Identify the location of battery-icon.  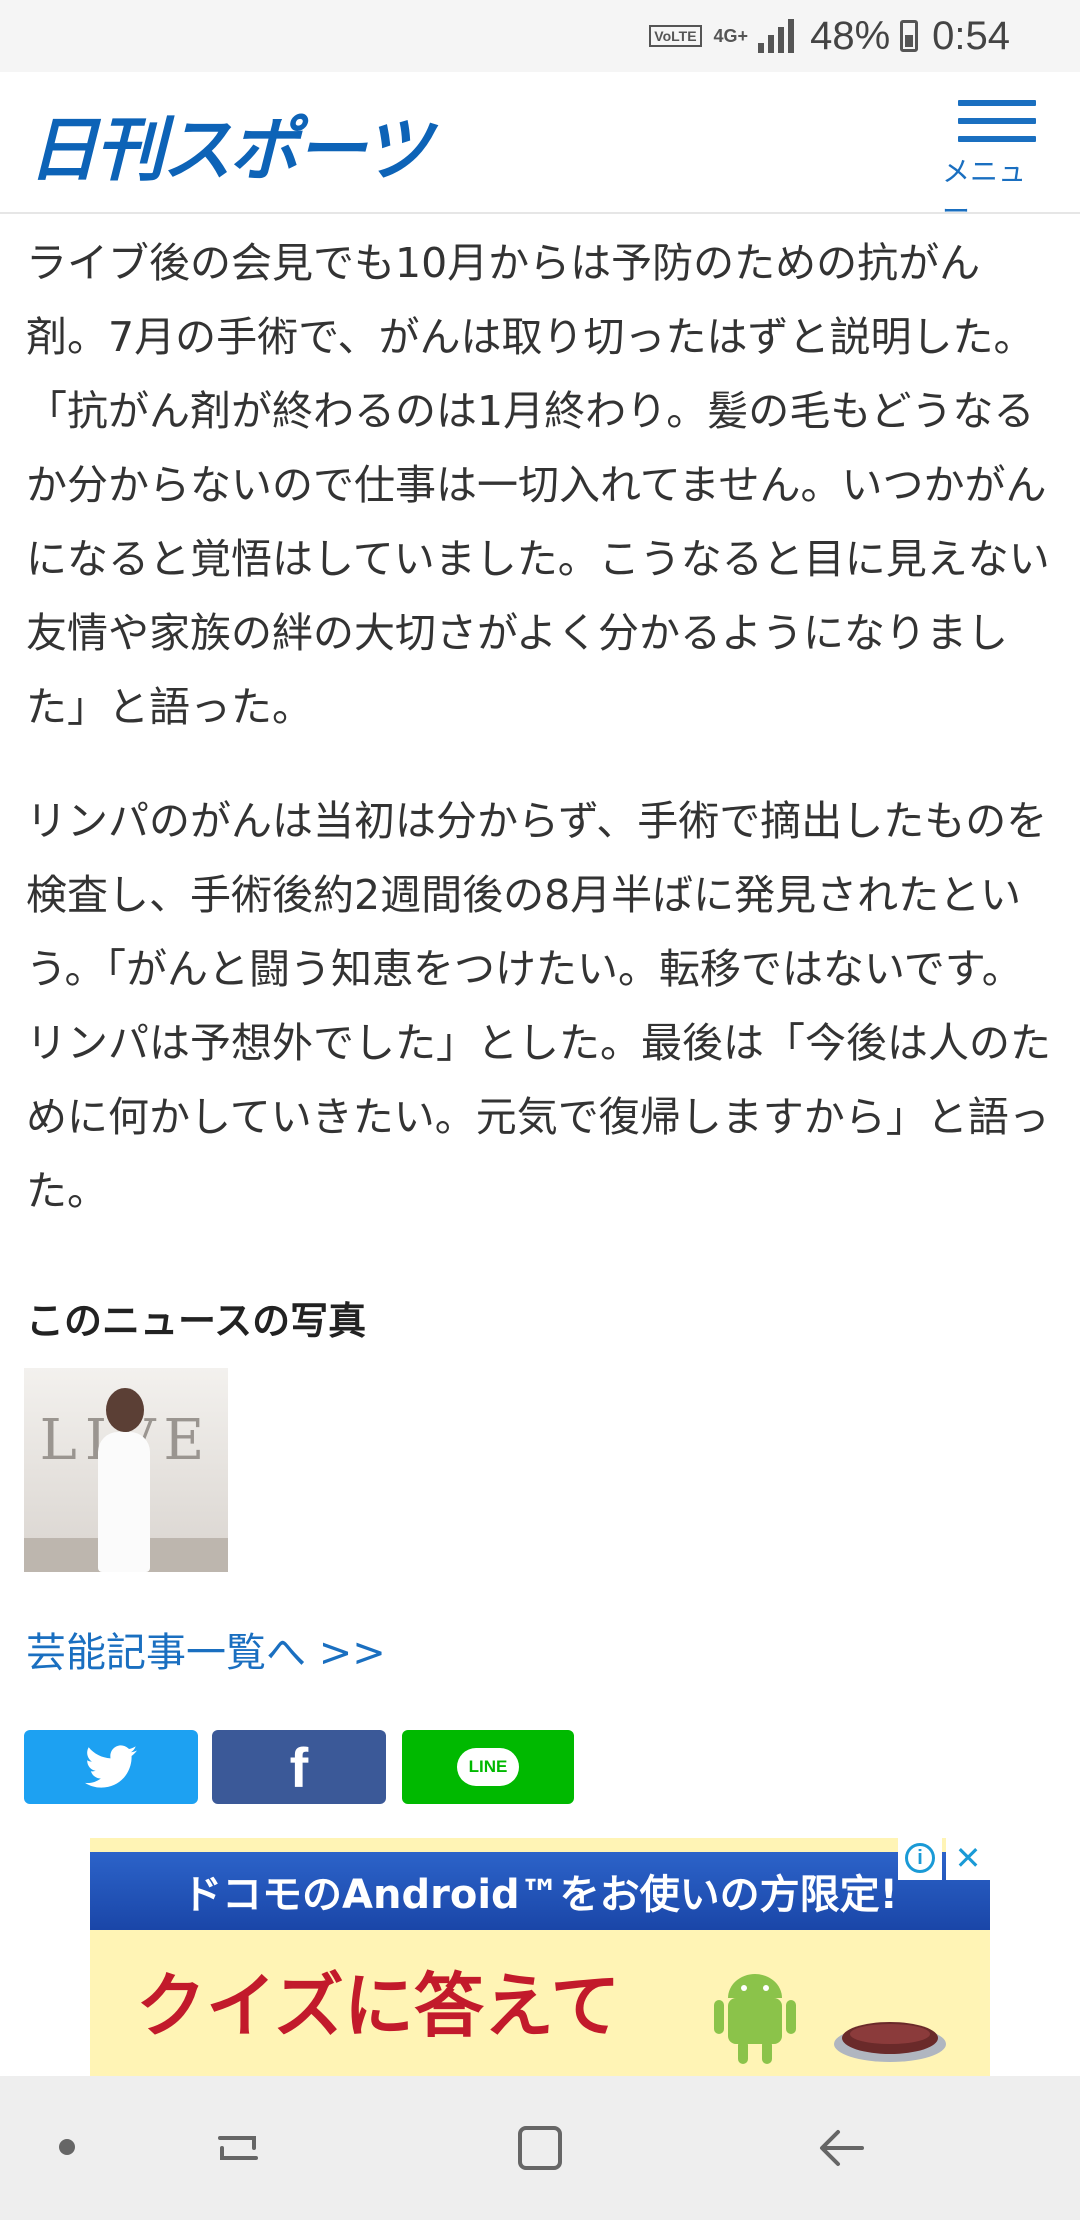
(909, 36).